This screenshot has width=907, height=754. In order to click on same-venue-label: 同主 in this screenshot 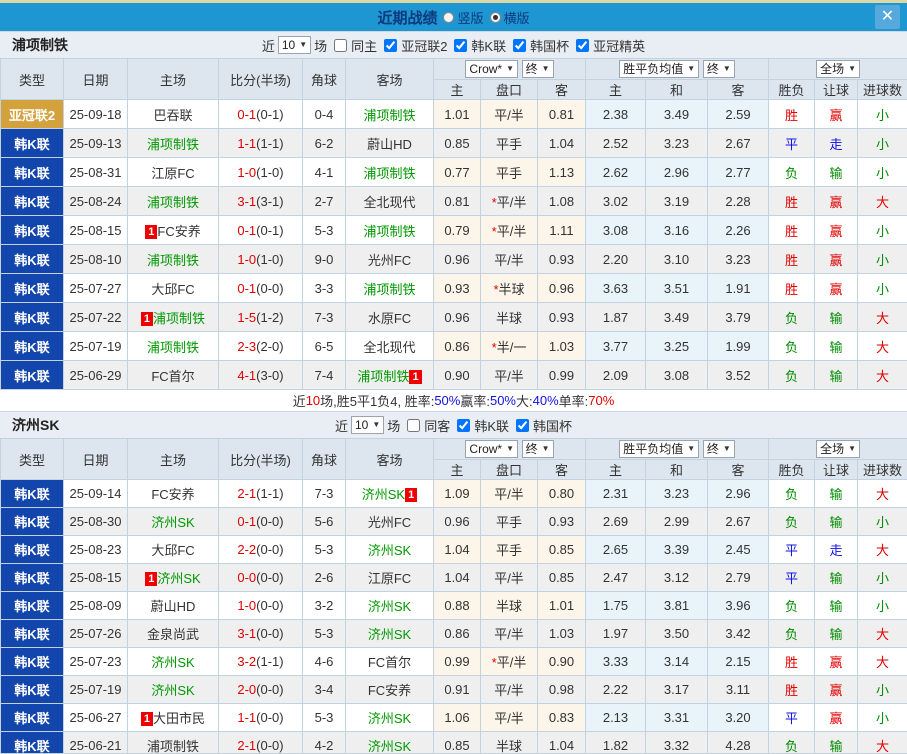, I will do `click(364, 46)`.